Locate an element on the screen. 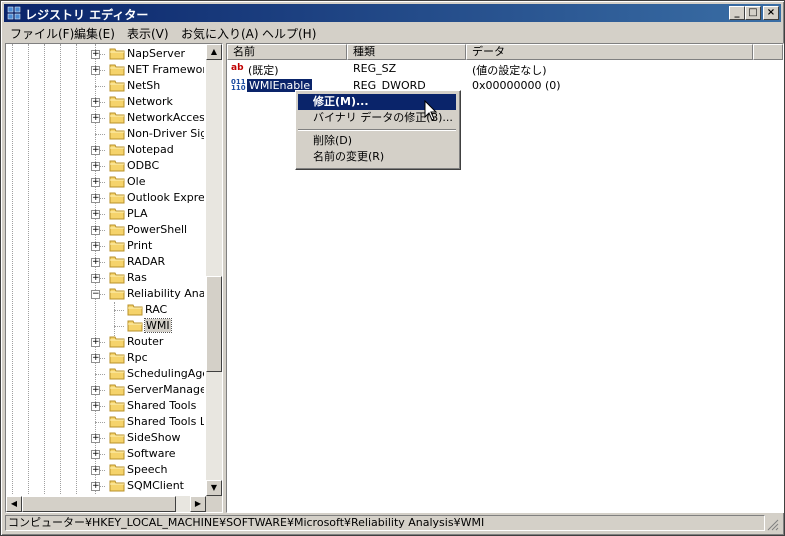 The image size is (785, 536). tree-horizontal-scrollbar: ◀ ▶ is located at coordinates (106, 504).